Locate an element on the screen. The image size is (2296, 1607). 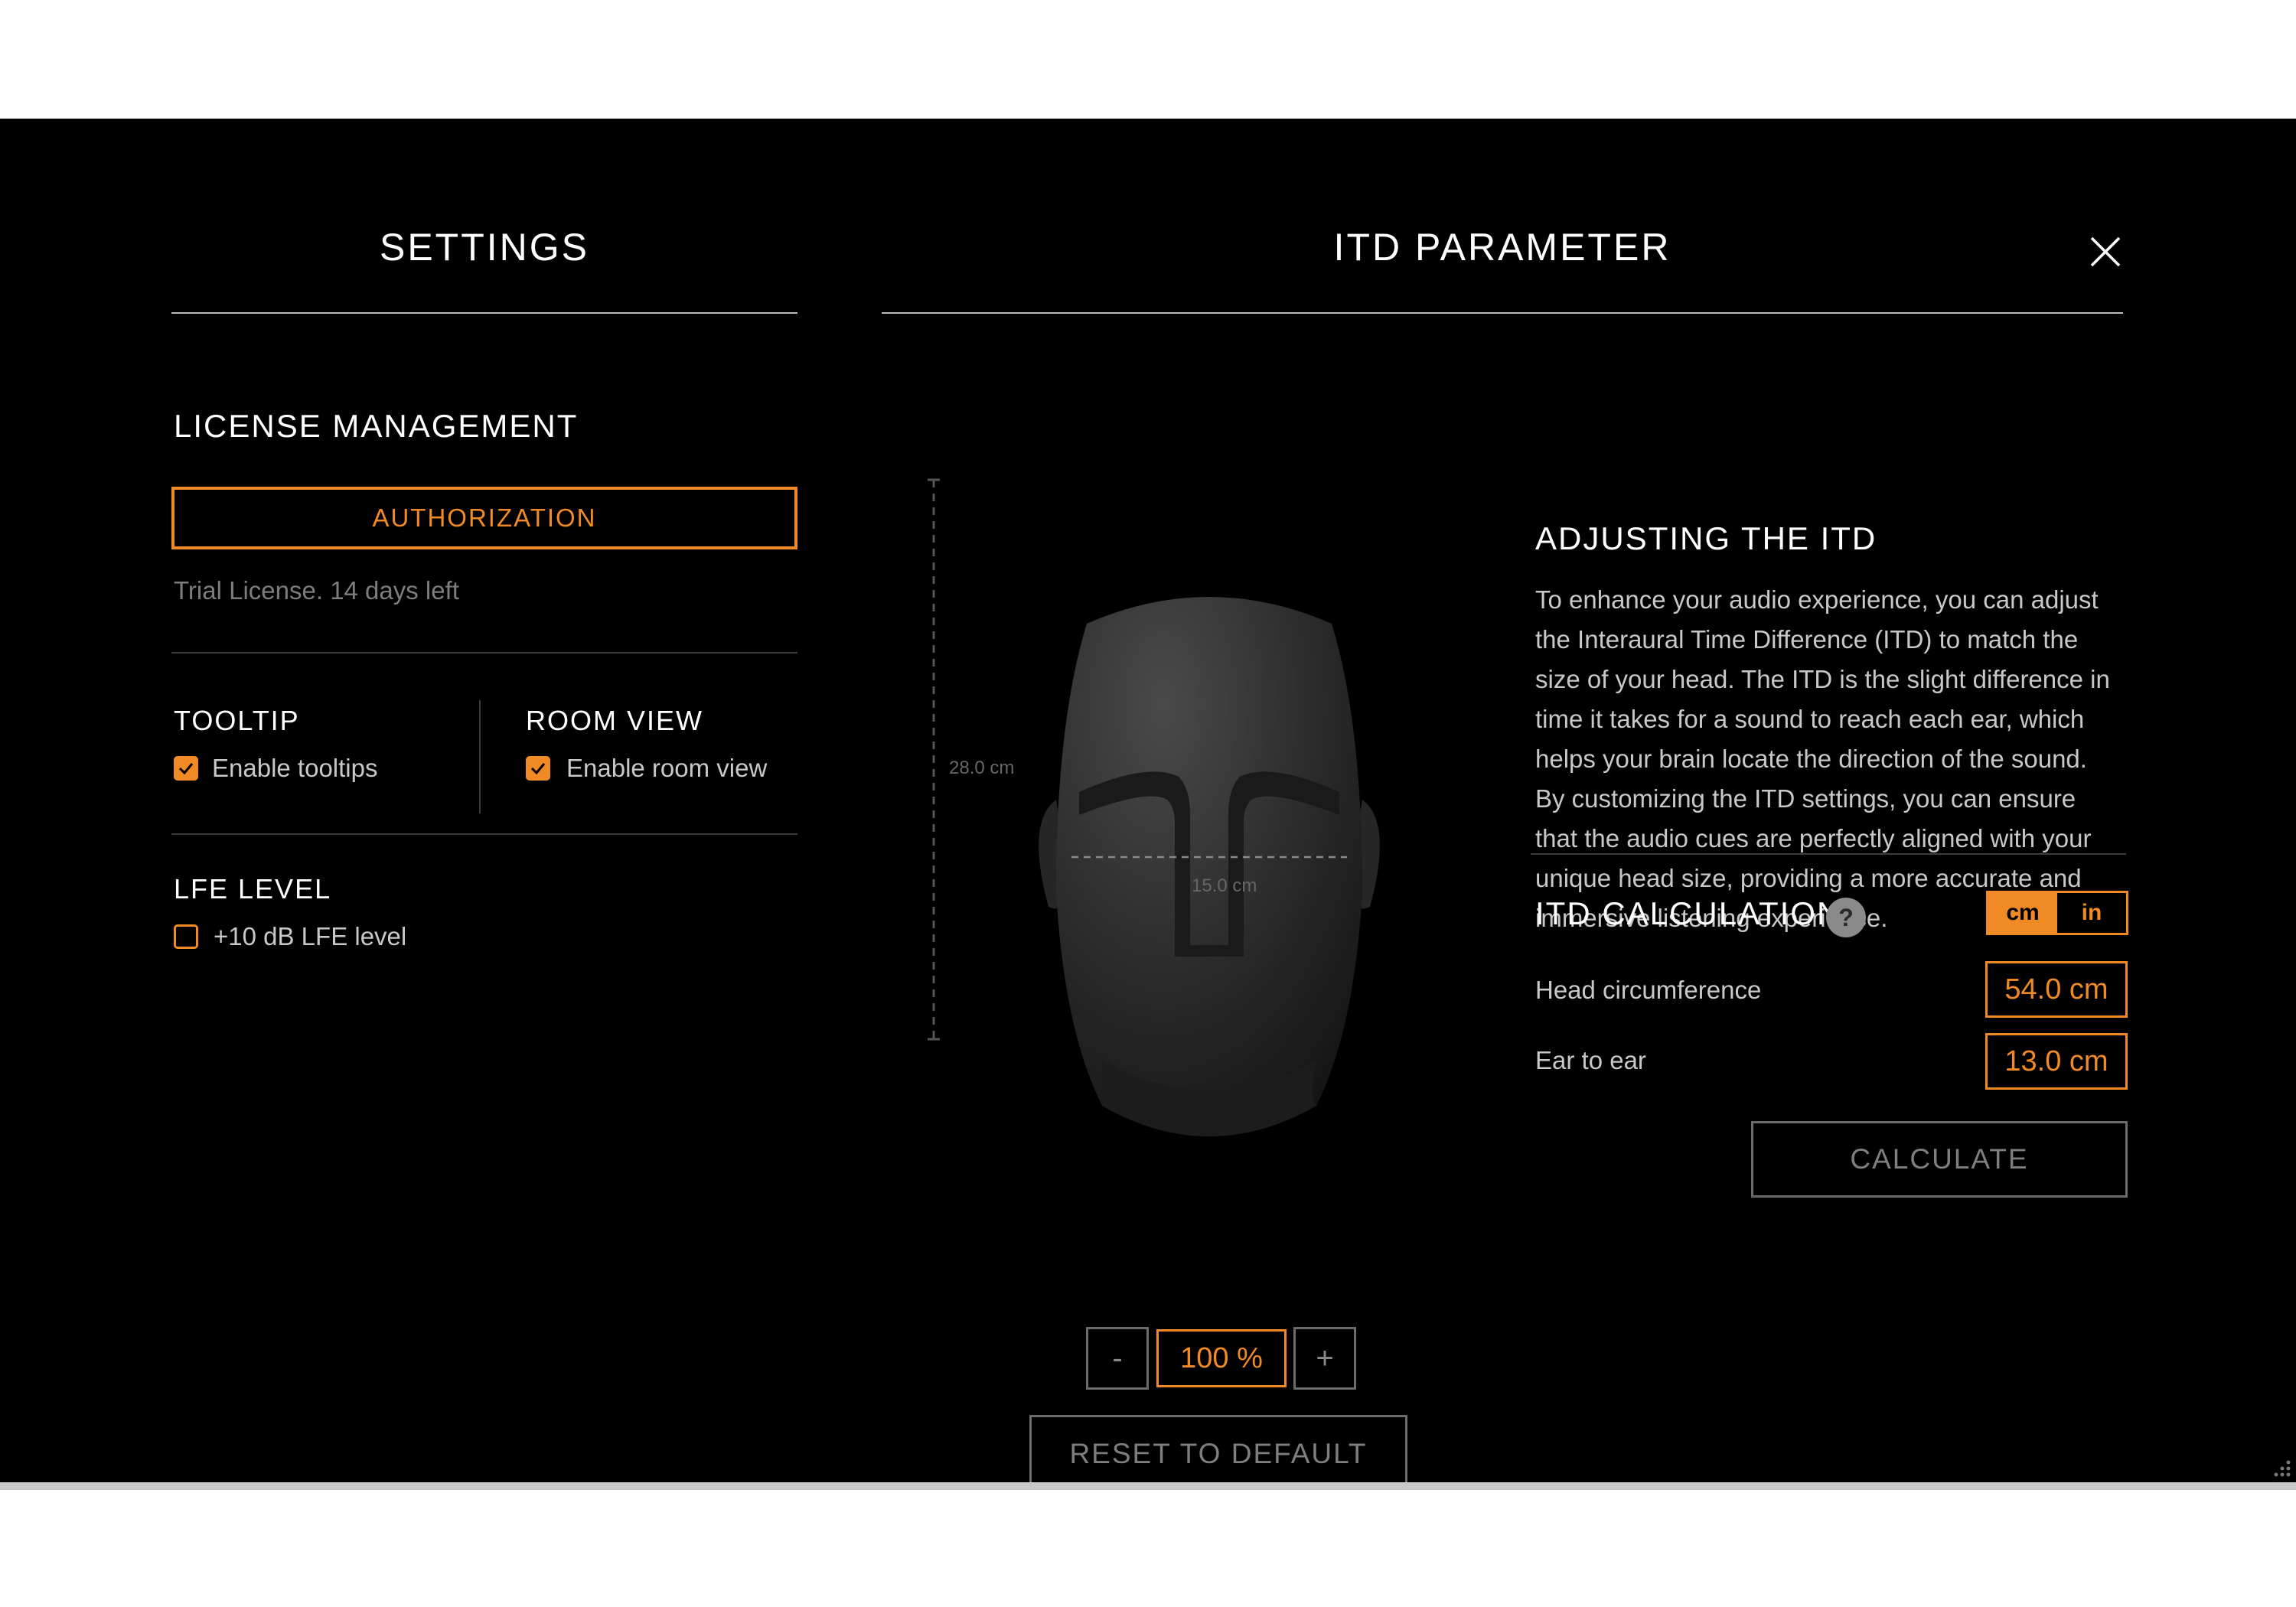
head-circumference-label: Head circumference is located at coordinates (1648, 990).